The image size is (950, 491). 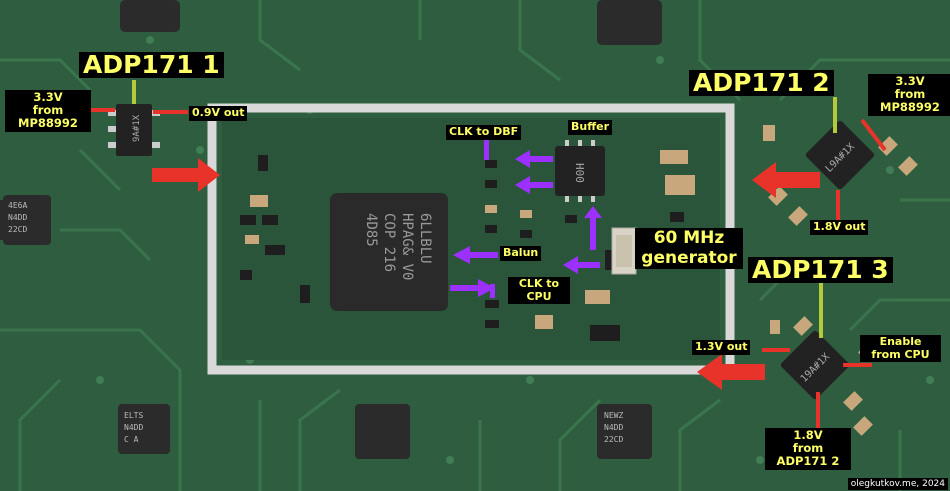 What do you see at coordinates (539, 291) in the screenshot?
I see `label-clk-to-cpu: CLK to CPU` at bounding box center [539, 291].